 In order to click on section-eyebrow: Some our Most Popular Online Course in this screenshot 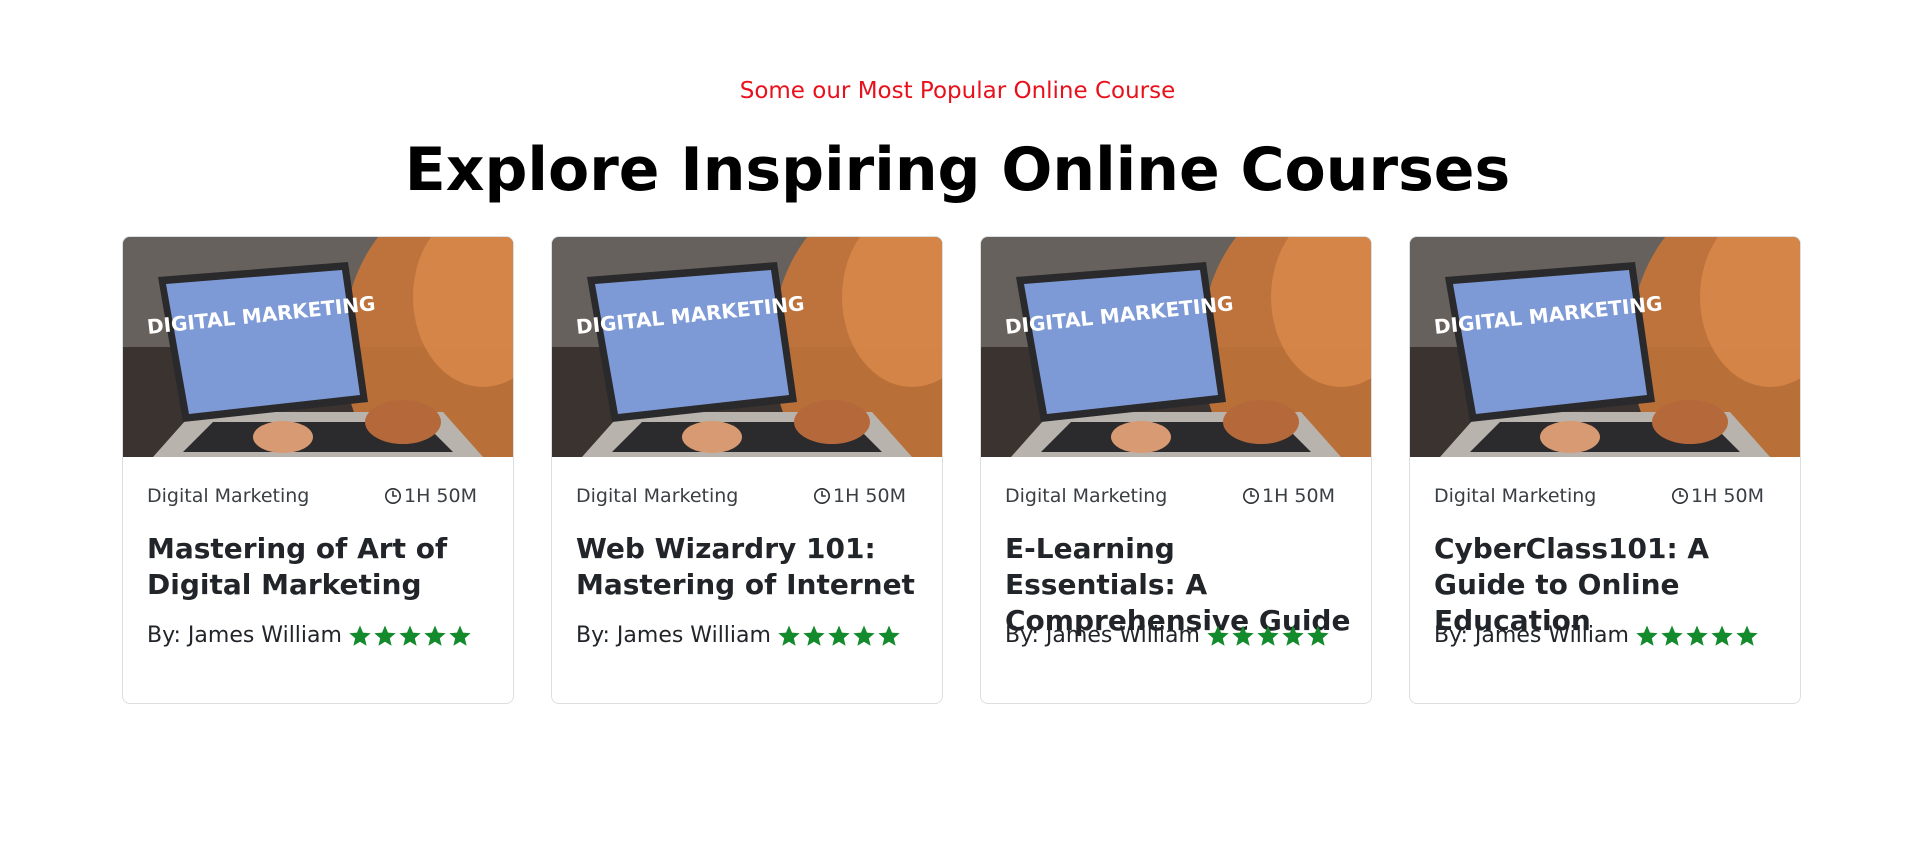, I will do `click(957, 91)`.